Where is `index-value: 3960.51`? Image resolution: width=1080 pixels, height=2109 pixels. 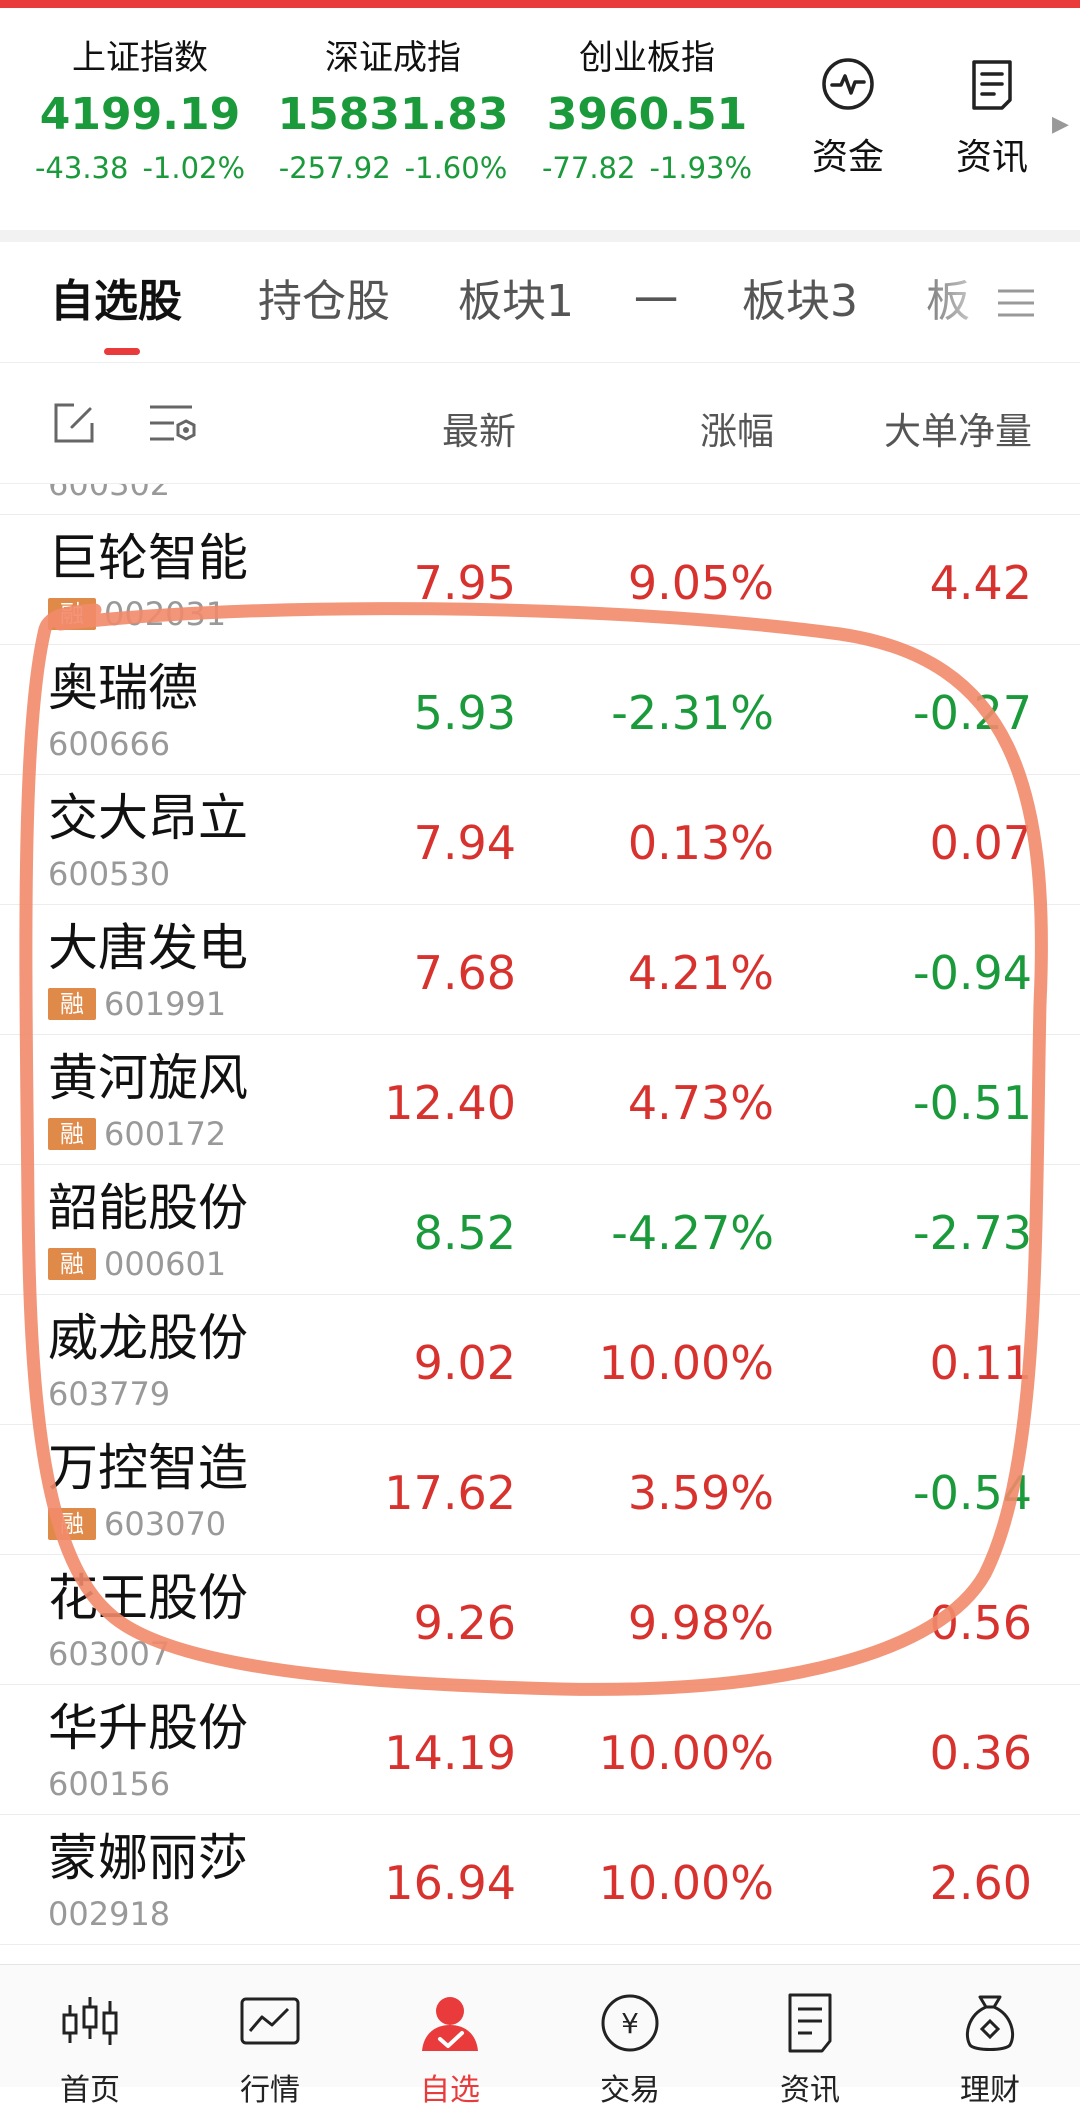
index-value: 3960.51 is located at coordinates (647, 114).